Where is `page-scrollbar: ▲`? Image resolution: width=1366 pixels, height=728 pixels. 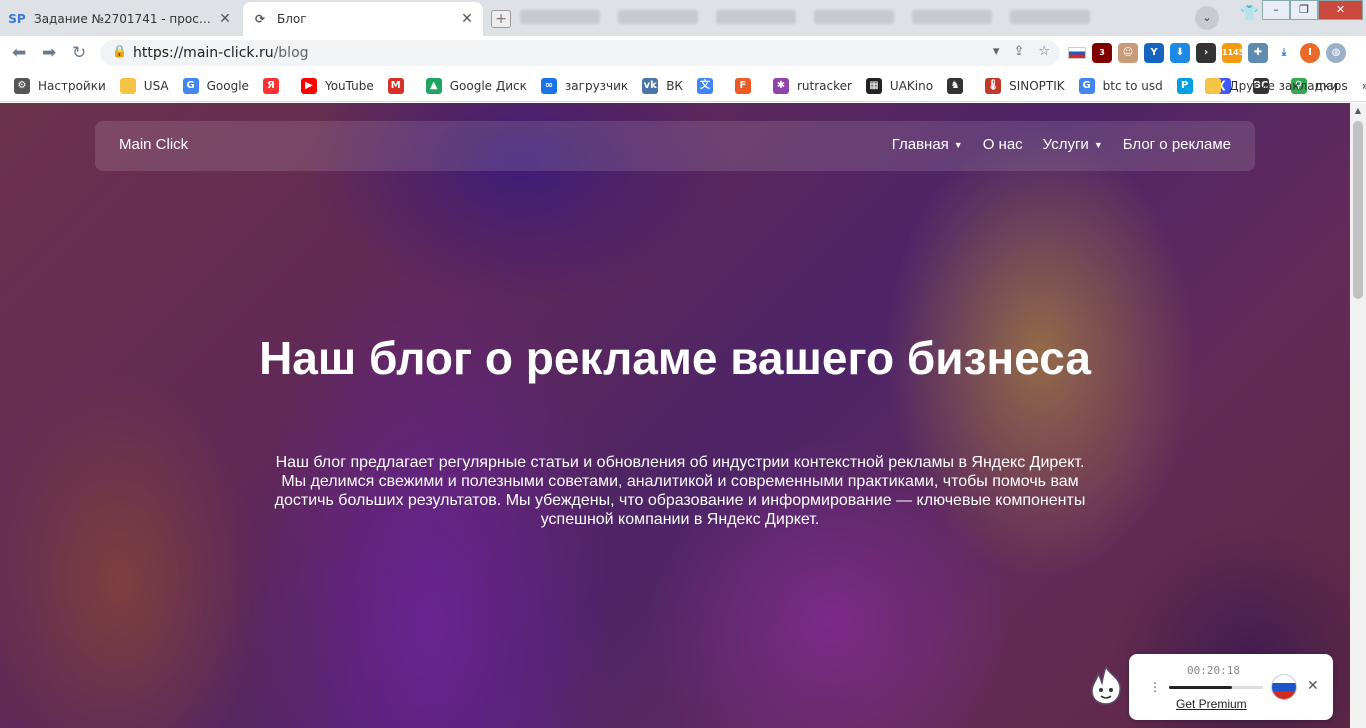
page-scrollbar: ▲ is located at coordinates (1358, 415).